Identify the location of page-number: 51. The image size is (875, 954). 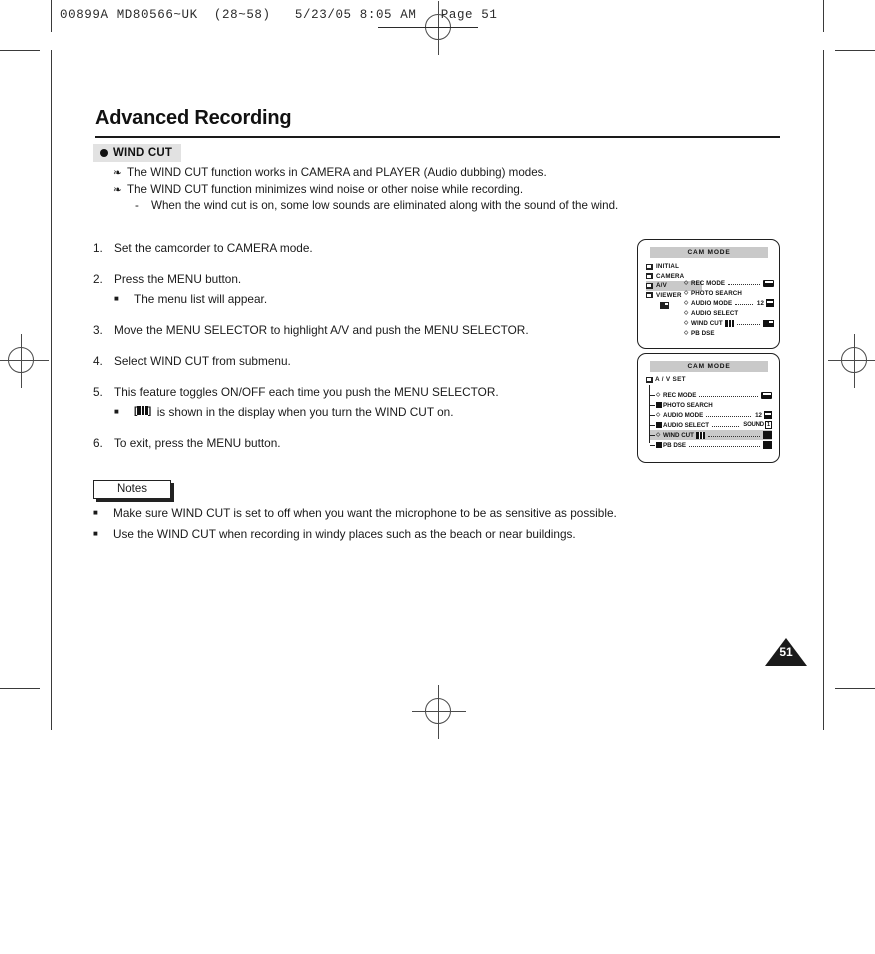
(786, 652).